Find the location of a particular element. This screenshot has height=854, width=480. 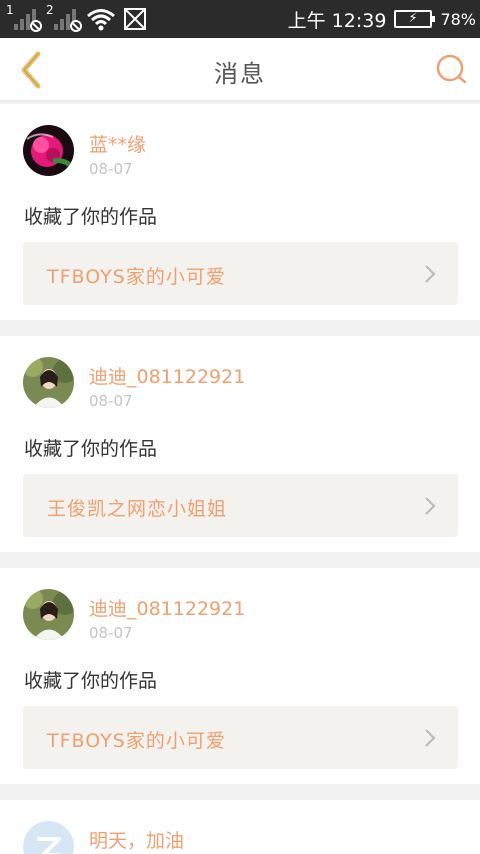

work-title: 王俊凯之网恋小姐姐 is located at coordinates (137, 509).